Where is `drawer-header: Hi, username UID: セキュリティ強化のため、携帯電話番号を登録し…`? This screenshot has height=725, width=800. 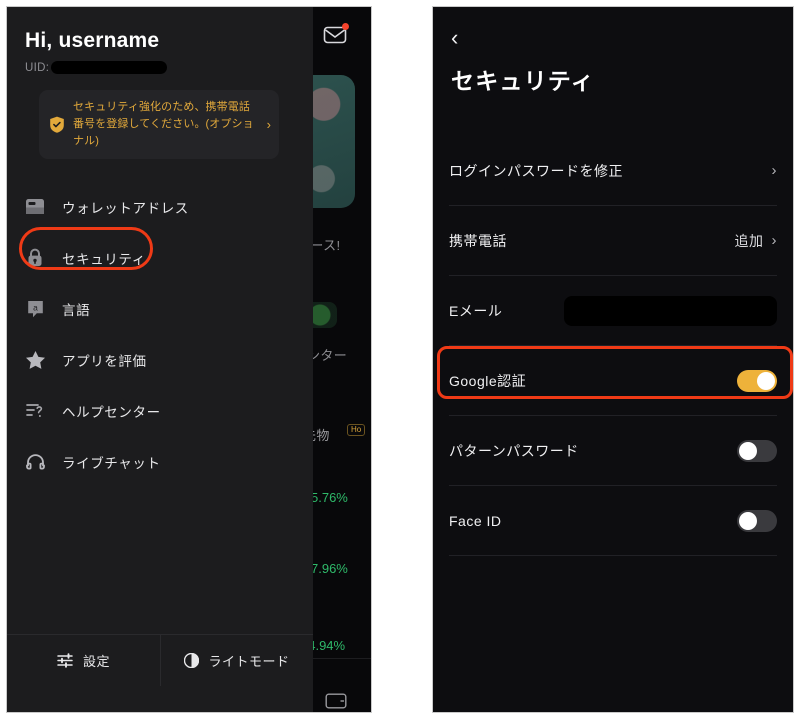 drawer-header: Hi, username UID: セキュリティ強化のため、携帯電話番号を登録し… is located at coordinates (160, 83).